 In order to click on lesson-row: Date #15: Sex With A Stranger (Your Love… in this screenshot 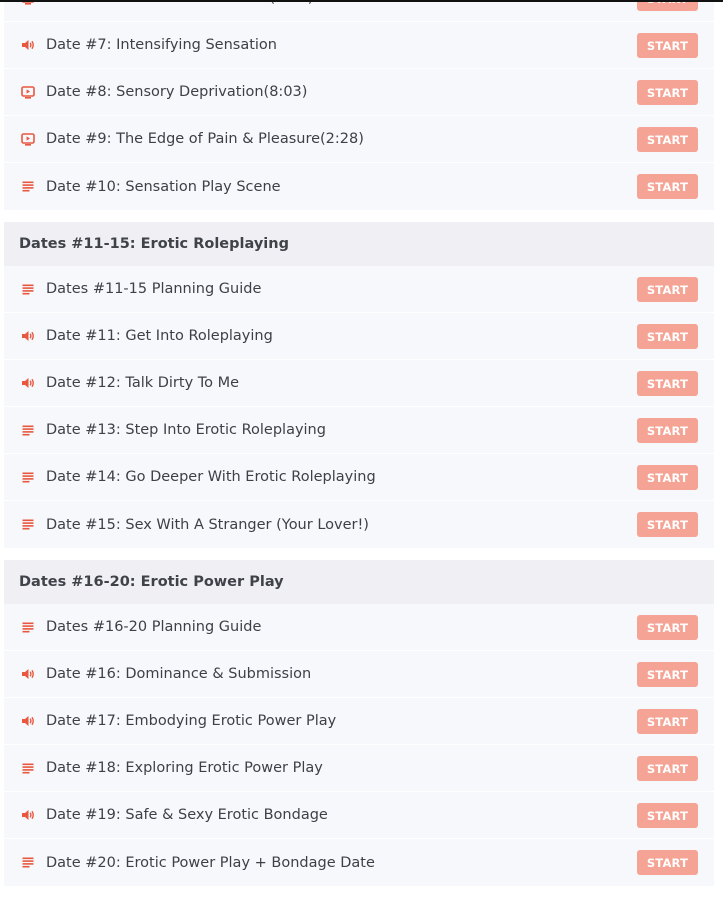, I will do `click(359, 524)`.